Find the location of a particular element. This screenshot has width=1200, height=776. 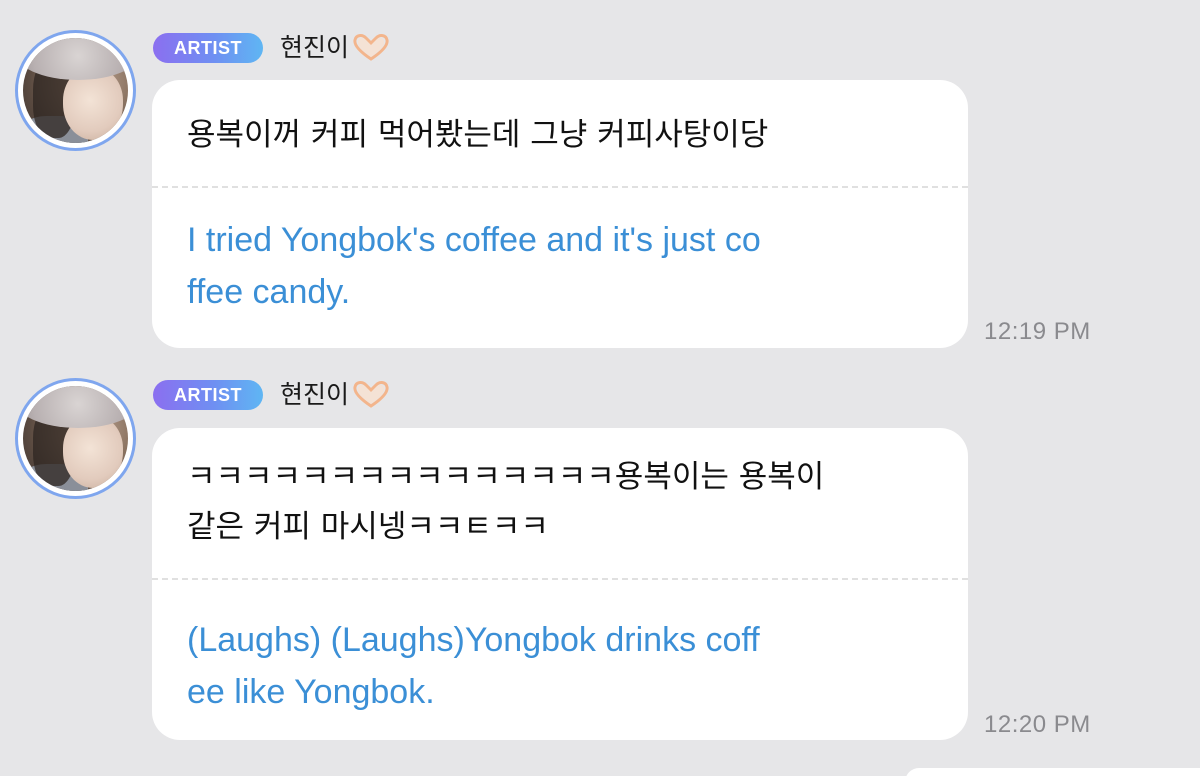

original-text: ㅋㅋㅋㅋㅋㅋㅋㅋㅋㅋㅋㅋㅋㅋㅋ용복이는 용복이 같은 커피 마시넹ㅋㅋㅌㅋㅋ is located at coordinates (506, 502).